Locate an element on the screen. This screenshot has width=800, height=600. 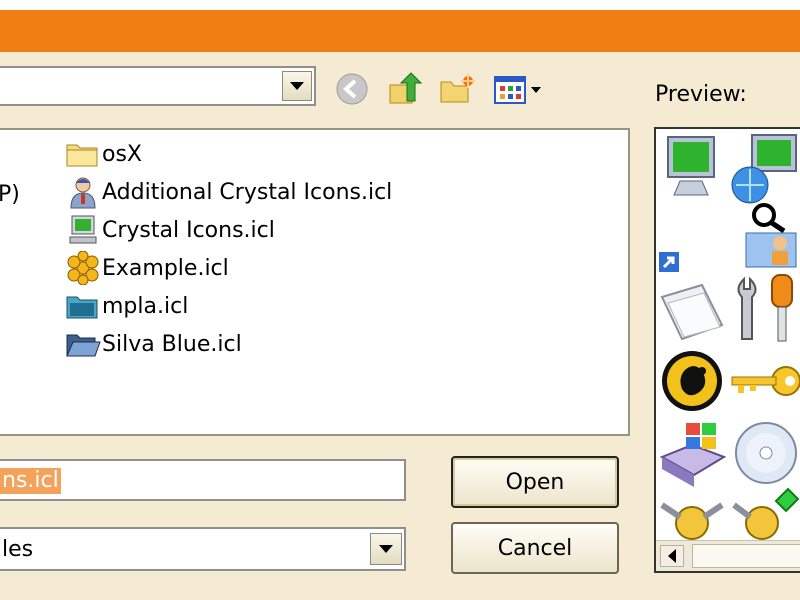
file-name-field: ns.icl is located at coordinates (203, 480).